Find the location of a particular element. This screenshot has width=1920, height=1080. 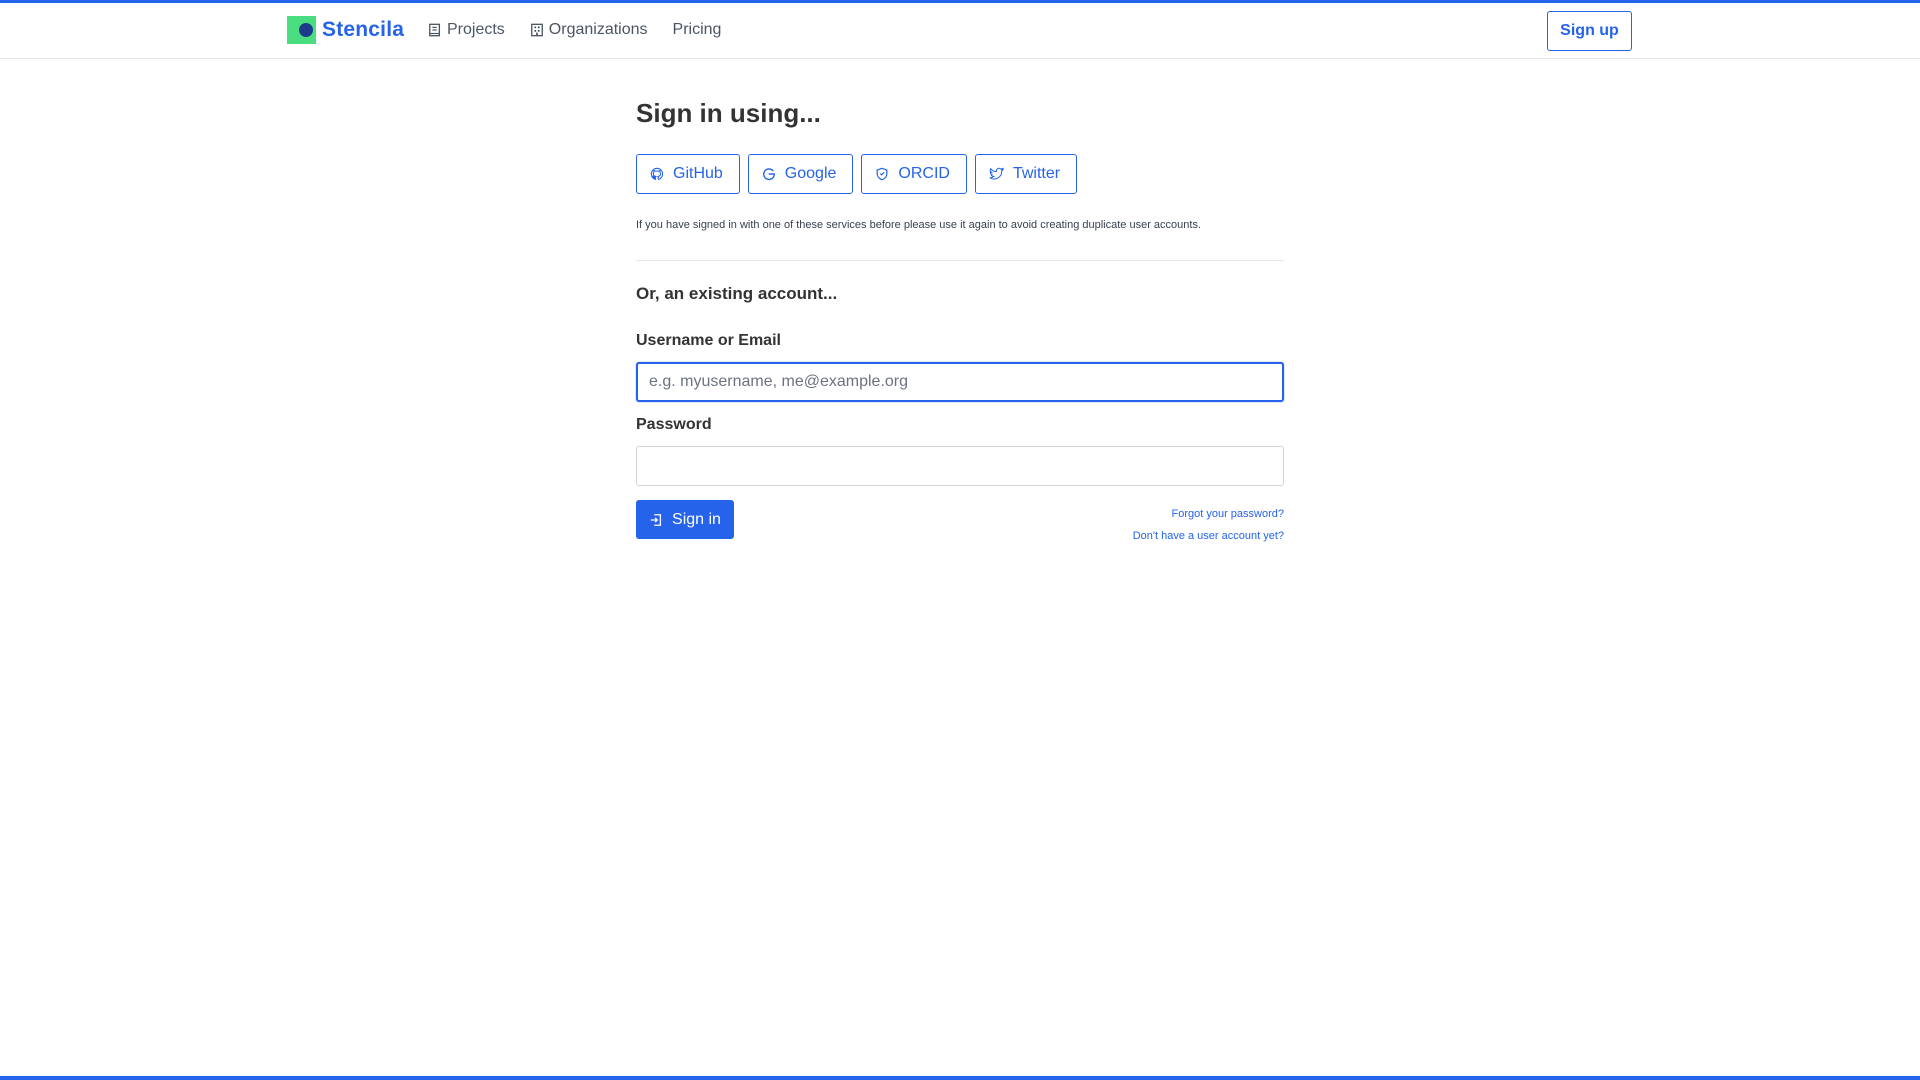

twitter-icon is located at coordinates (996, 173).